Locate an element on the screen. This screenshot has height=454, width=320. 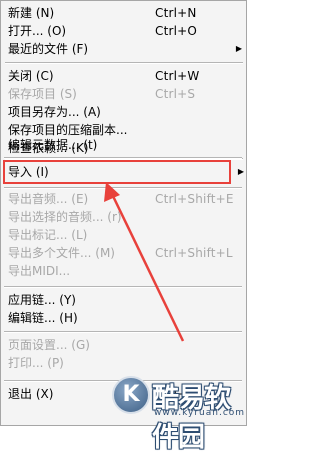
menu-item-print: 打印... (P) is located at coordinates (124, 363).